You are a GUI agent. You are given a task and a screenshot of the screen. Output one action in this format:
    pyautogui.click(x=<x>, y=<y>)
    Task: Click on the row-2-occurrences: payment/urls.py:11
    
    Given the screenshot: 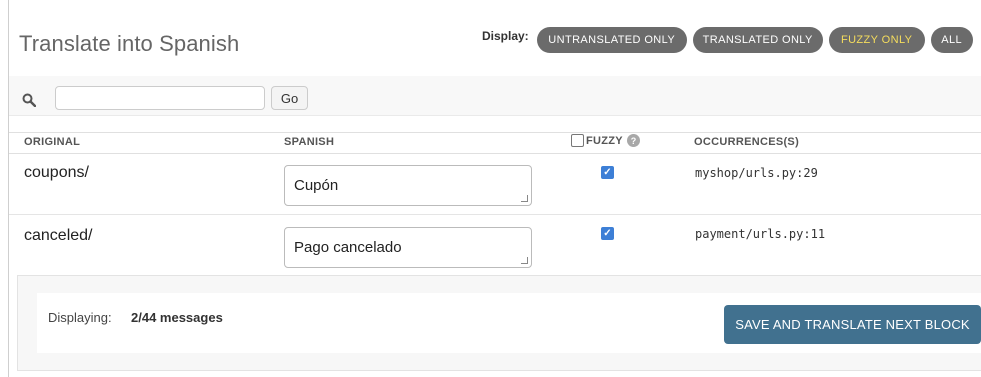 What is the action you would take?
    pyautogui.click(x=760, y=234)
    